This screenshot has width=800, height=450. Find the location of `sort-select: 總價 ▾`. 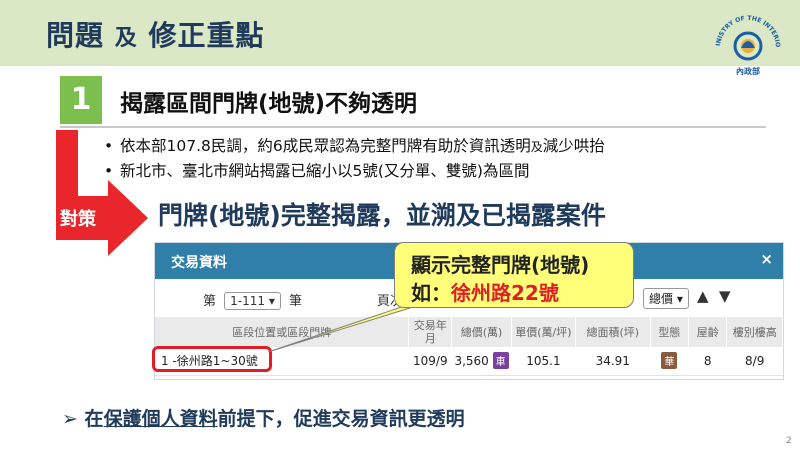

sort-select: 總價 ▾ is located at coordinates (666, 298).